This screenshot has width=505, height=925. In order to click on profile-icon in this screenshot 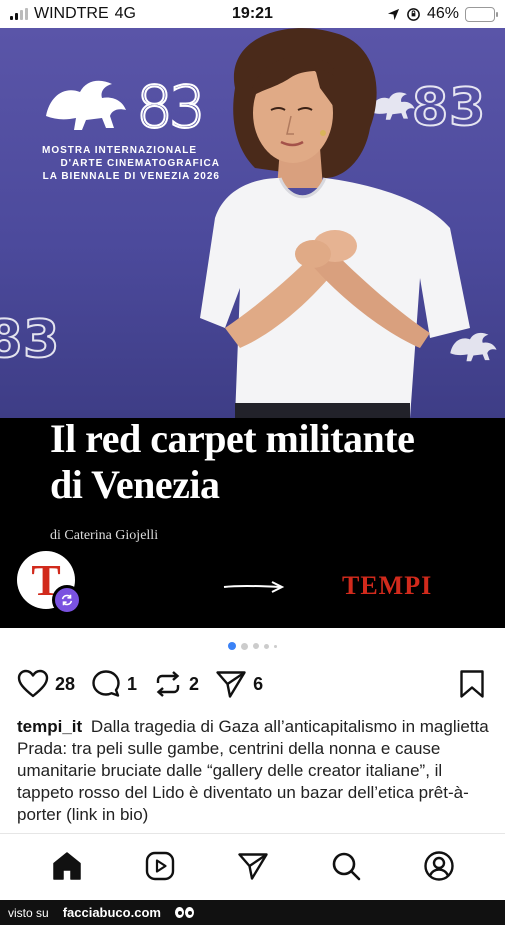, I will do `click(438, 865)`.